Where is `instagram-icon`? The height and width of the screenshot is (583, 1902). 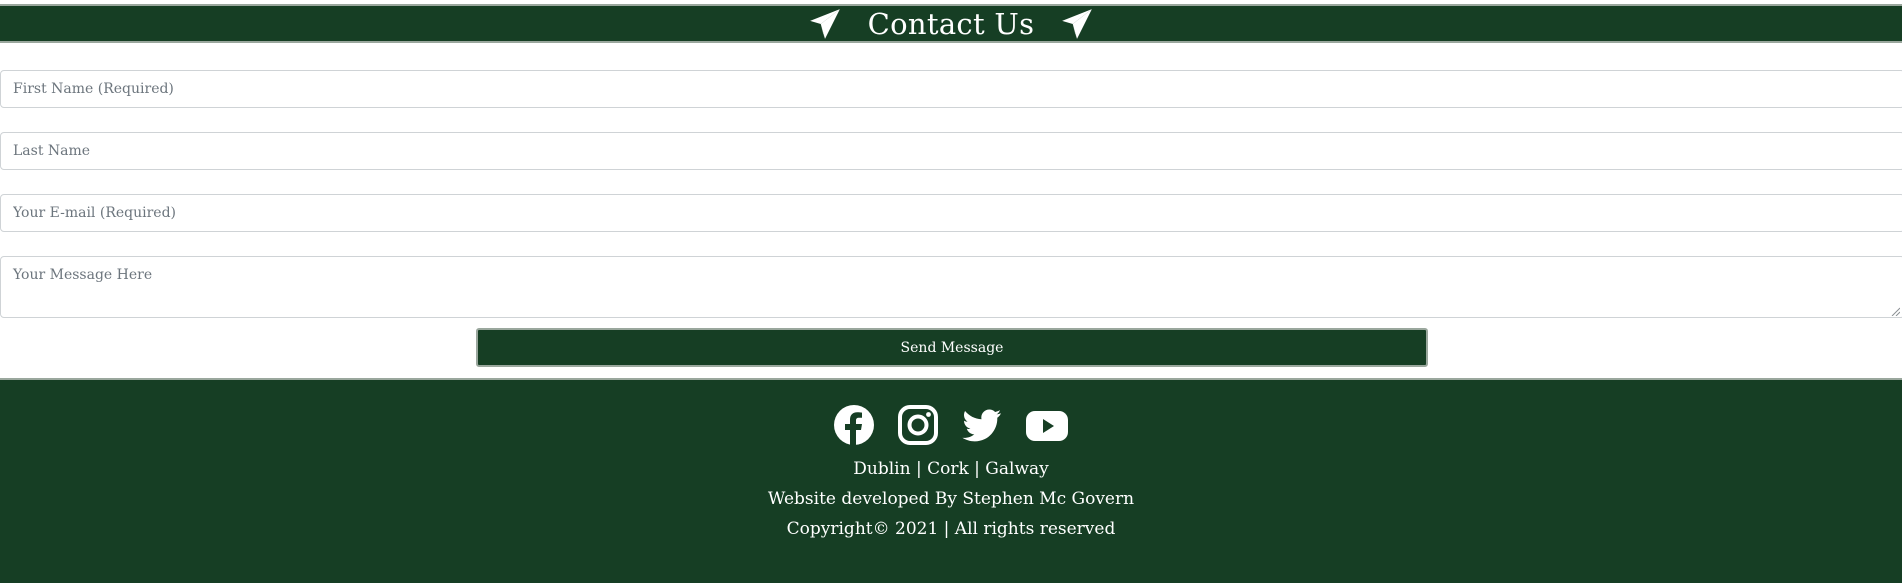
instagram-icon is located at coordinates (918, 425).